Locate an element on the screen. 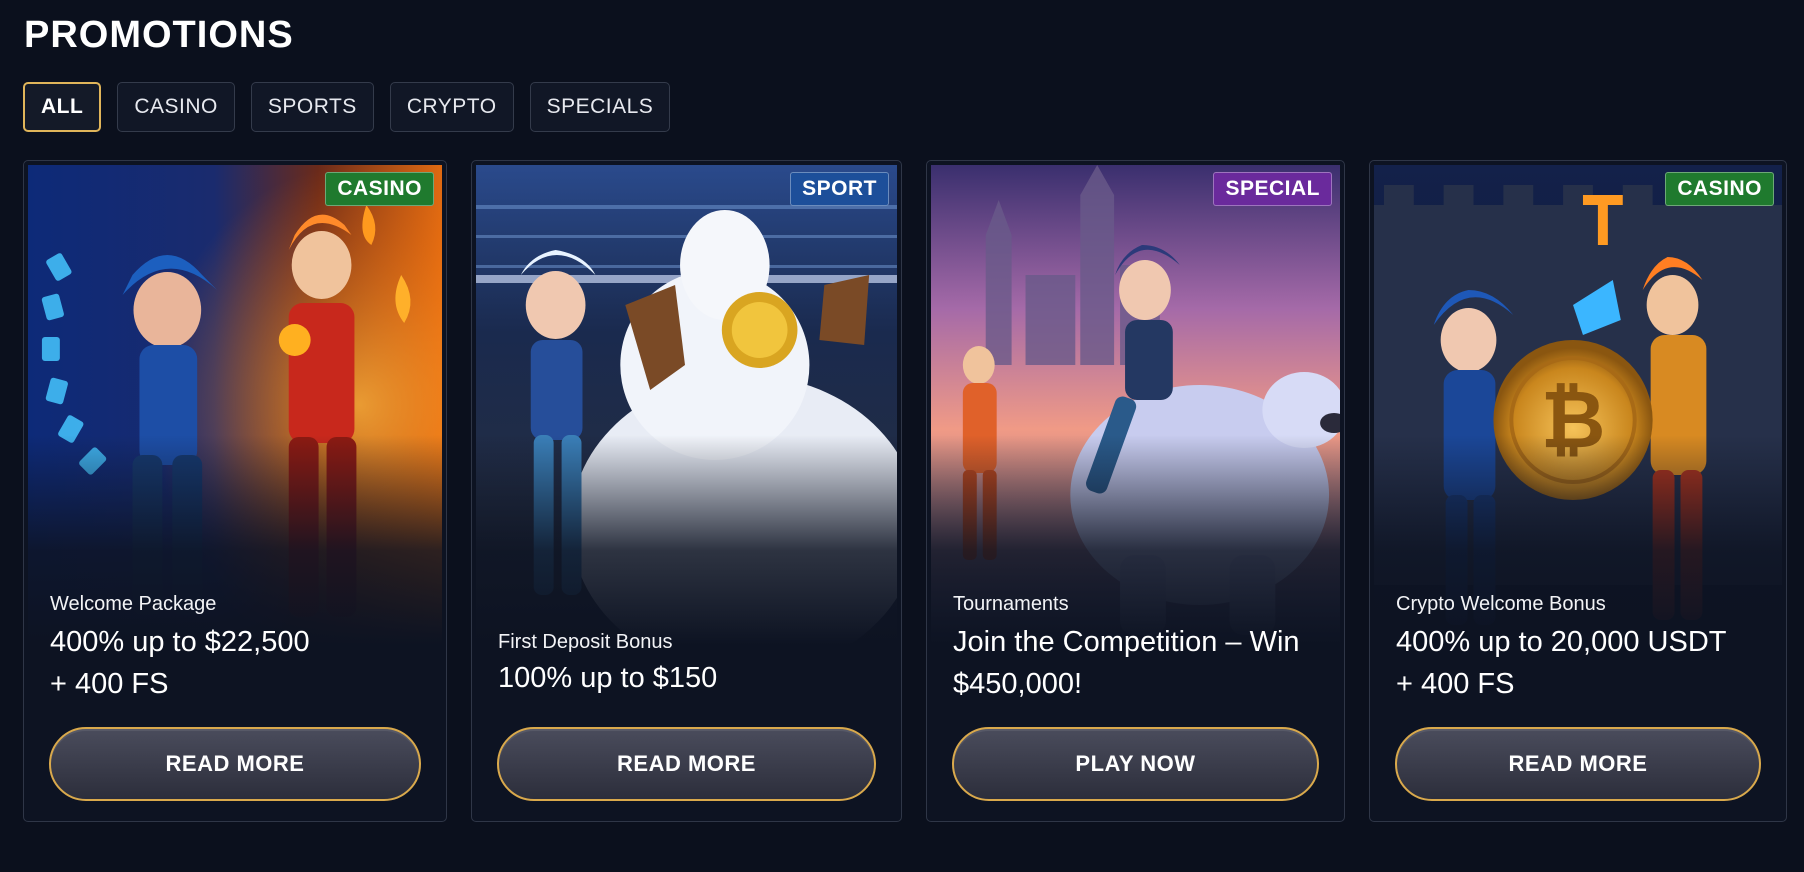  tab-casino: CASINO is located at coordinates (176, 107).